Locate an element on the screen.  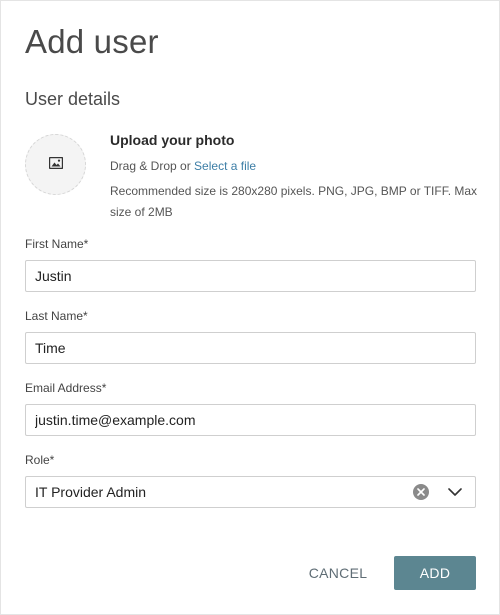
last-name-label: Last Name* is located at coordinates (56, 316).